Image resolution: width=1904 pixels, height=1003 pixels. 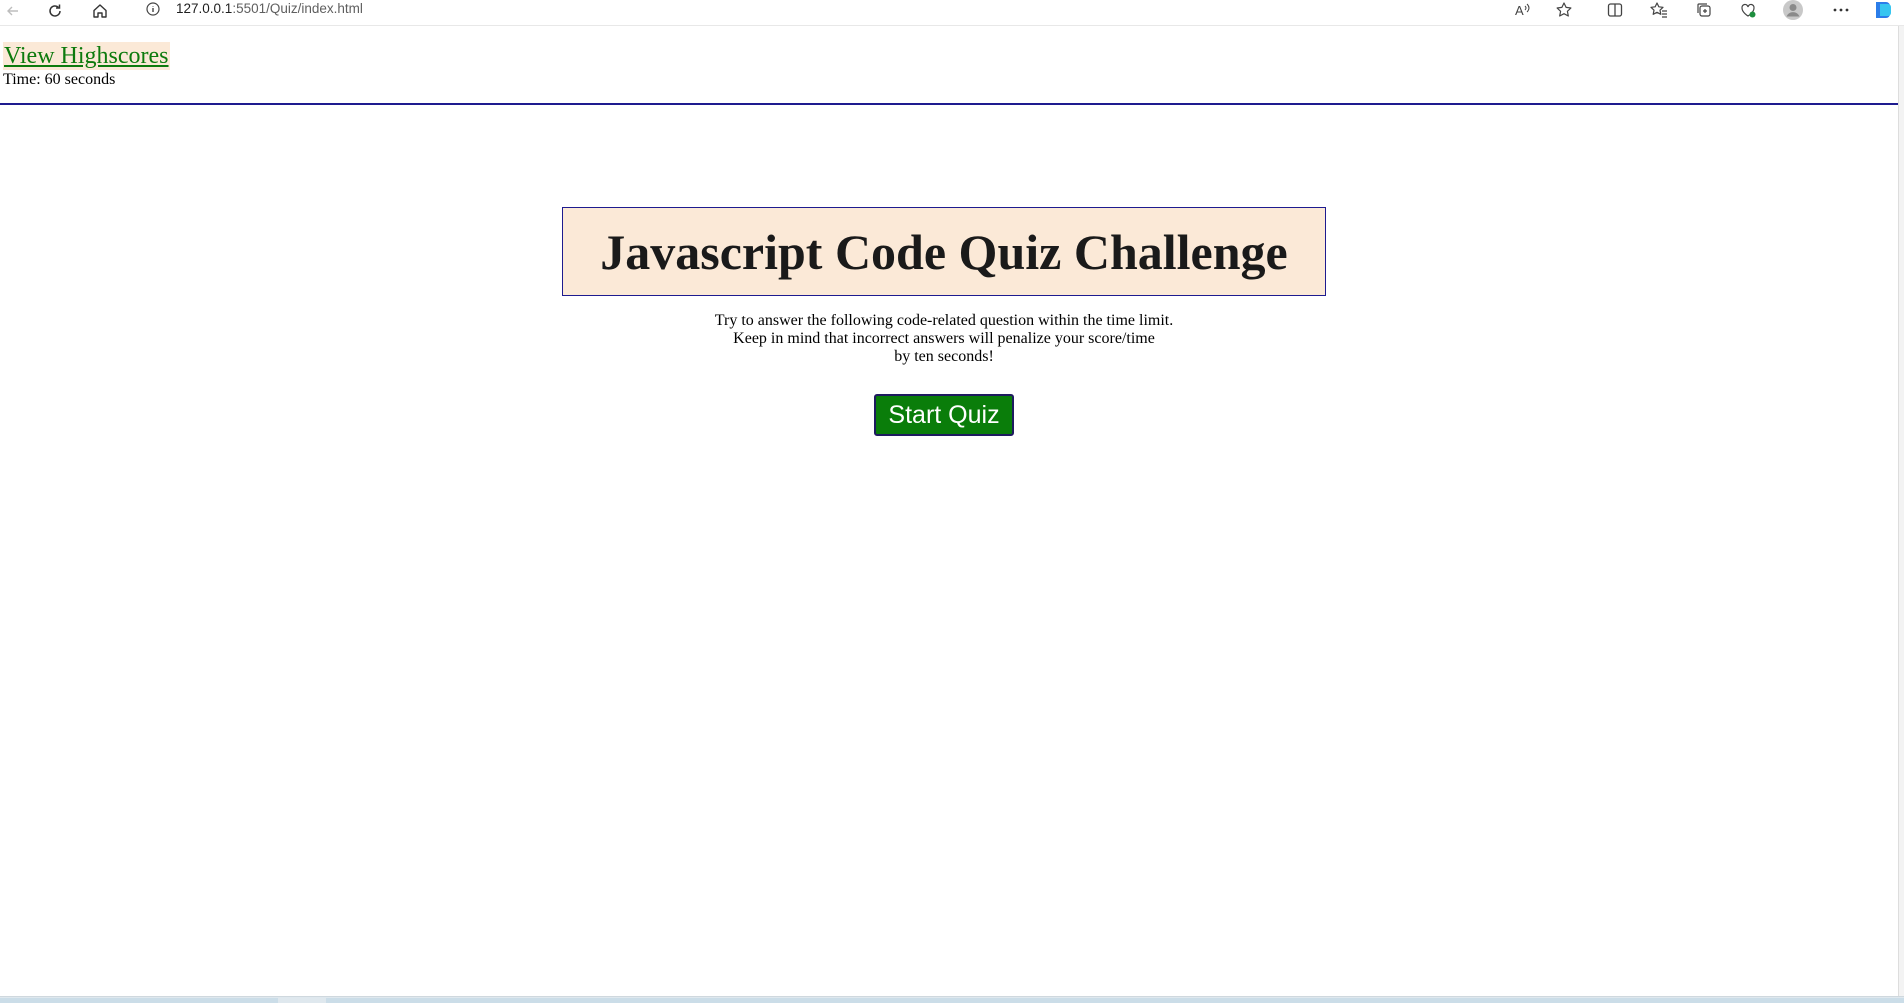 What do you see at coordinates (1793, 10) in the screenshot?
I see `profile-icon` at bounding box center [1793, 10].